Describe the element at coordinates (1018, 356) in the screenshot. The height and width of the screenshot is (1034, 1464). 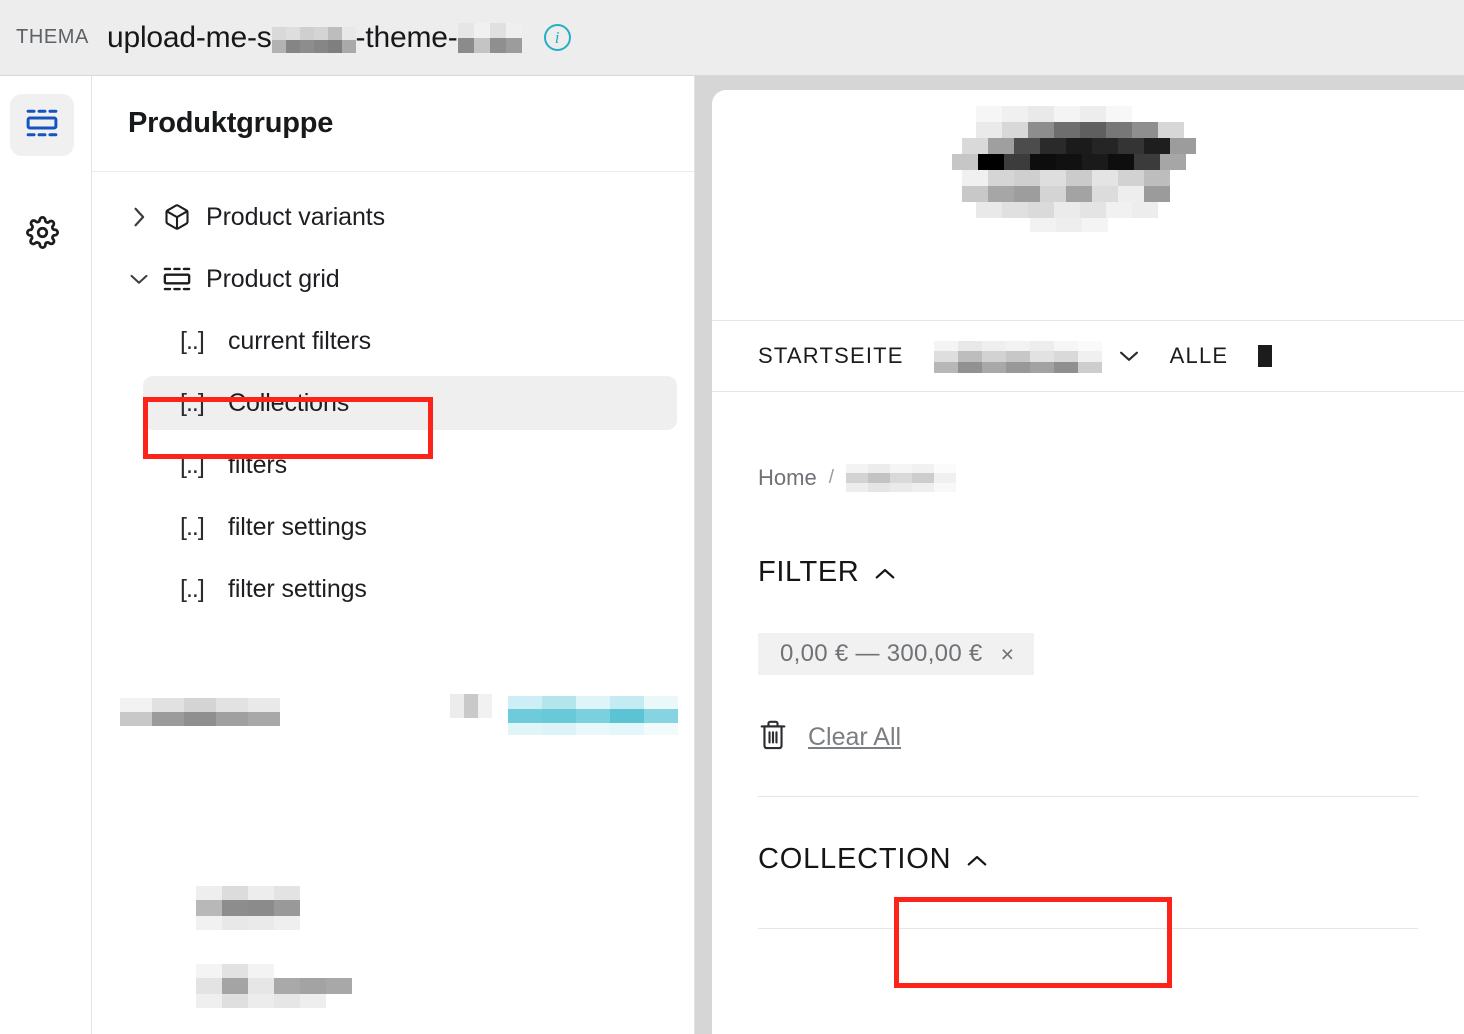
I see `redacted-nav-item` at that location.